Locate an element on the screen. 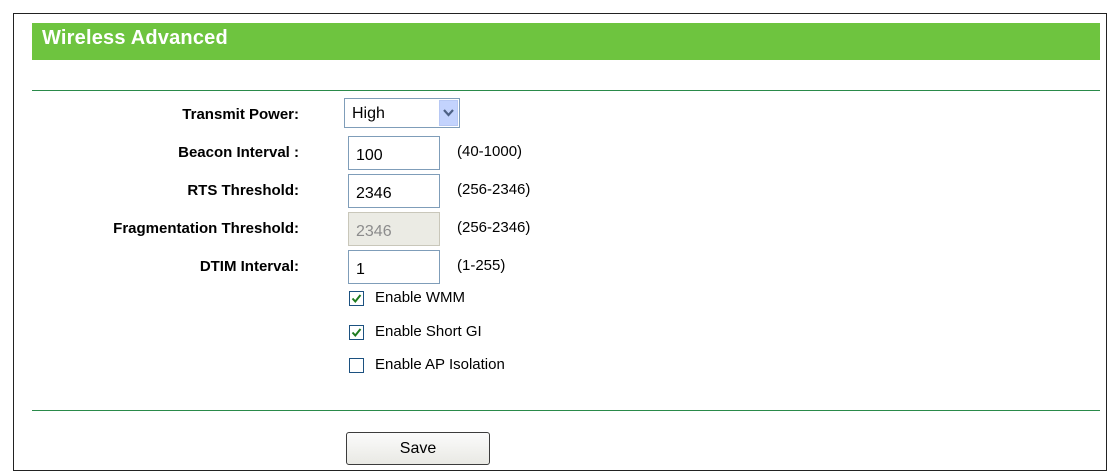 The width and height of the screenshot is (1112, 476). dropdown-button is located at coordinates (448, 113).